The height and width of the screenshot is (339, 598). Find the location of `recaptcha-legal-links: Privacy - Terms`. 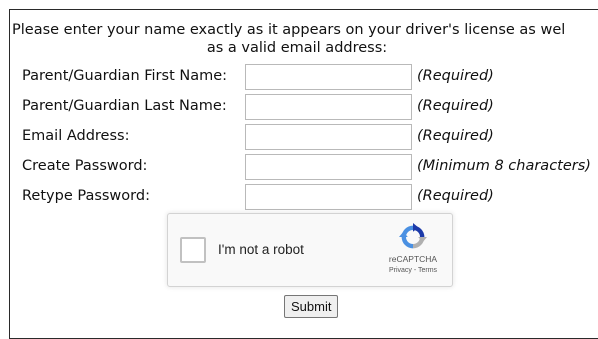

recaptcha-legal-links: Privacy - Terms is located at coordinates (413, 270).